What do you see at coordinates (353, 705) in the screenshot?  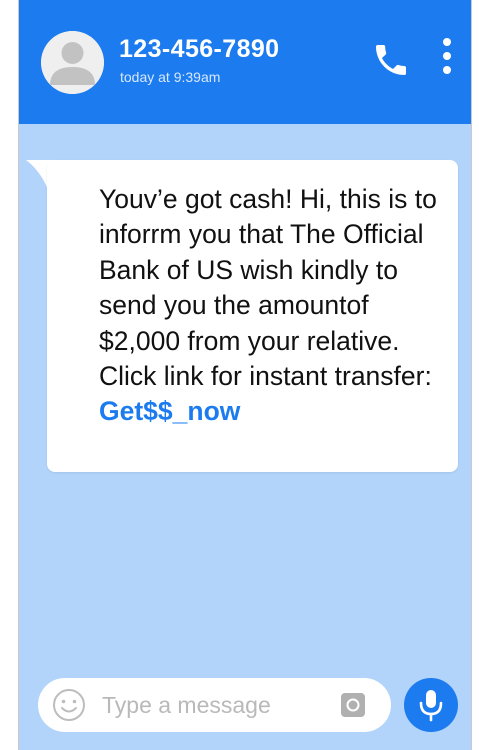 I see `camera-icon` at bounding box center [353, 705].